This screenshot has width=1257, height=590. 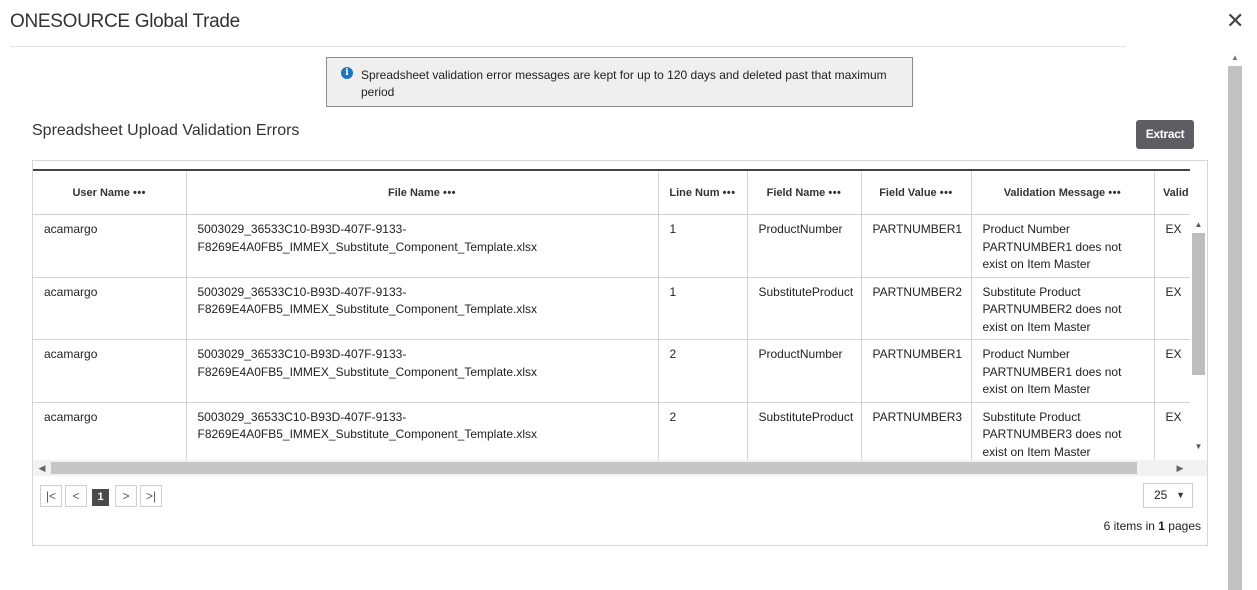 I want to click on first-page-button: |<, so click(x=51, y=496).